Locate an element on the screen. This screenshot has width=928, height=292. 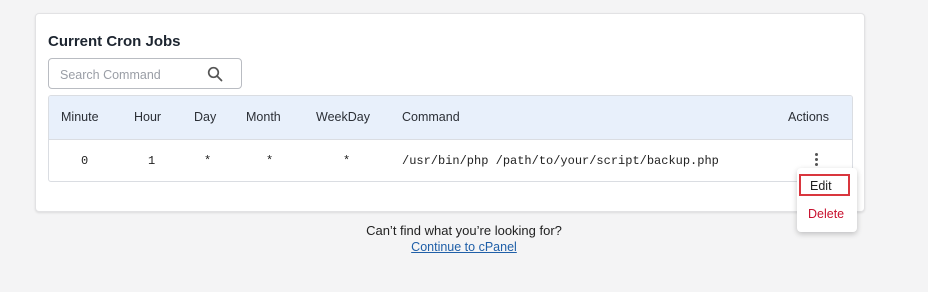
cell-minute: 0 is located at coordinates (85, 161).